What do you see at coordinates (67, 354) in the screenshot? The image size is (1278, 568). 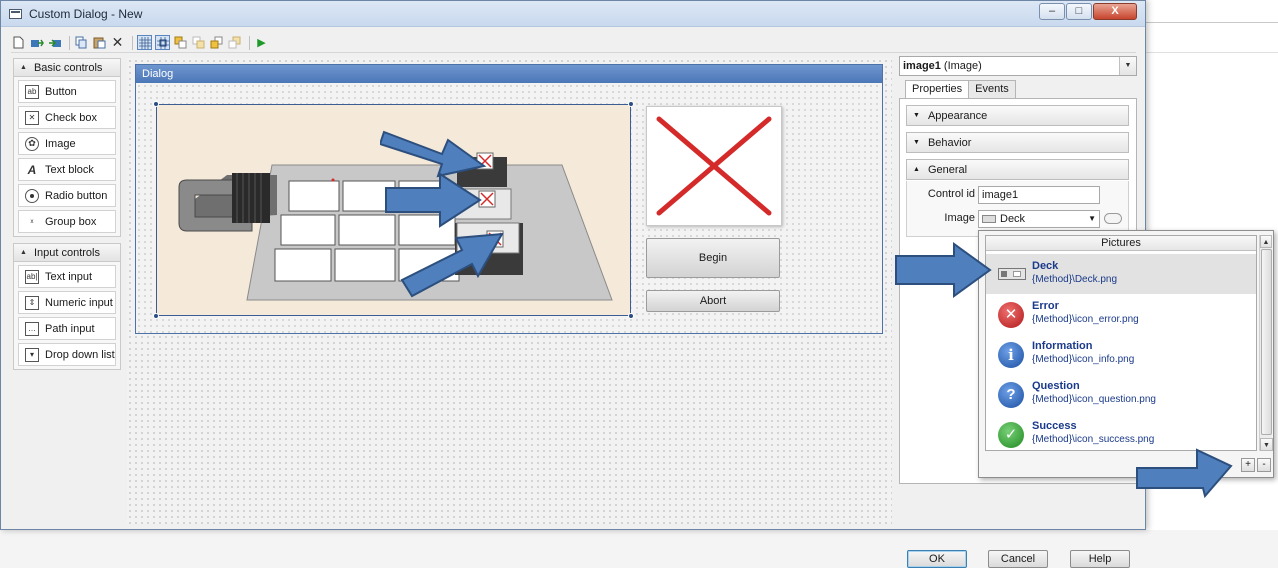 I see `palette-item-drop-down-list: ▾ Drop down list` at bounding box center [67, 354].